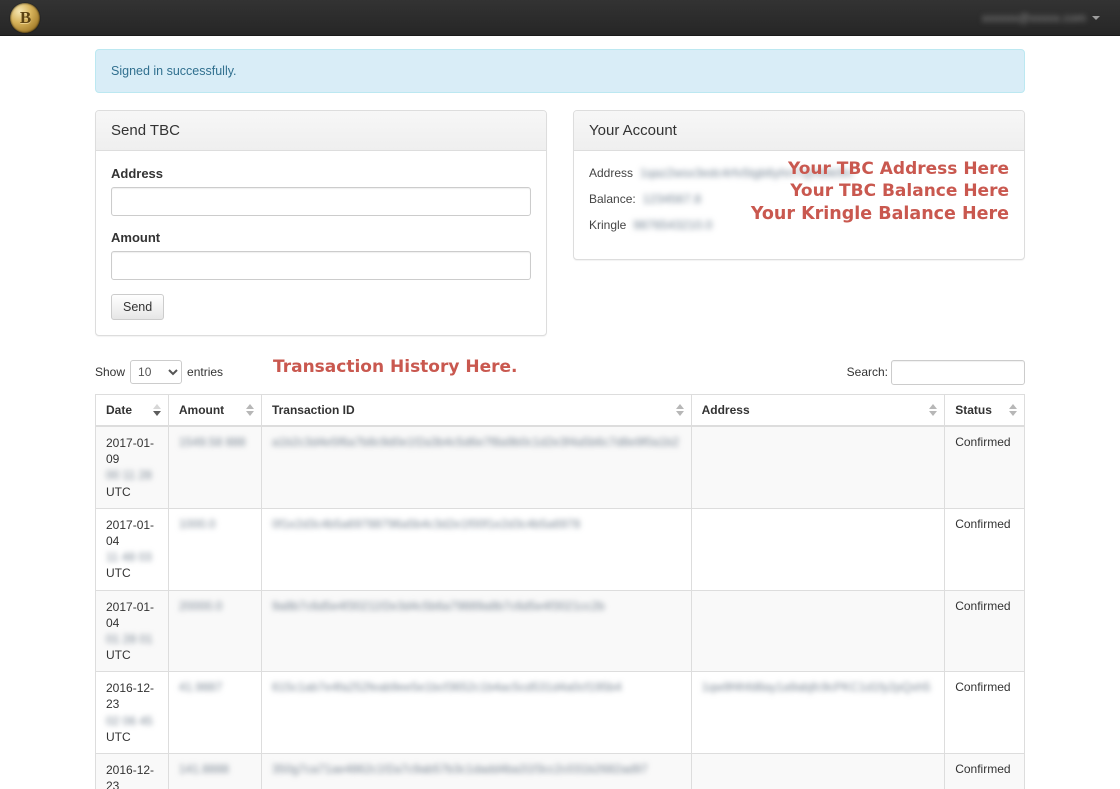 This screenshot has height=789, width=1120. I want to click on column-header-date-label: Date, so click(119, 410).